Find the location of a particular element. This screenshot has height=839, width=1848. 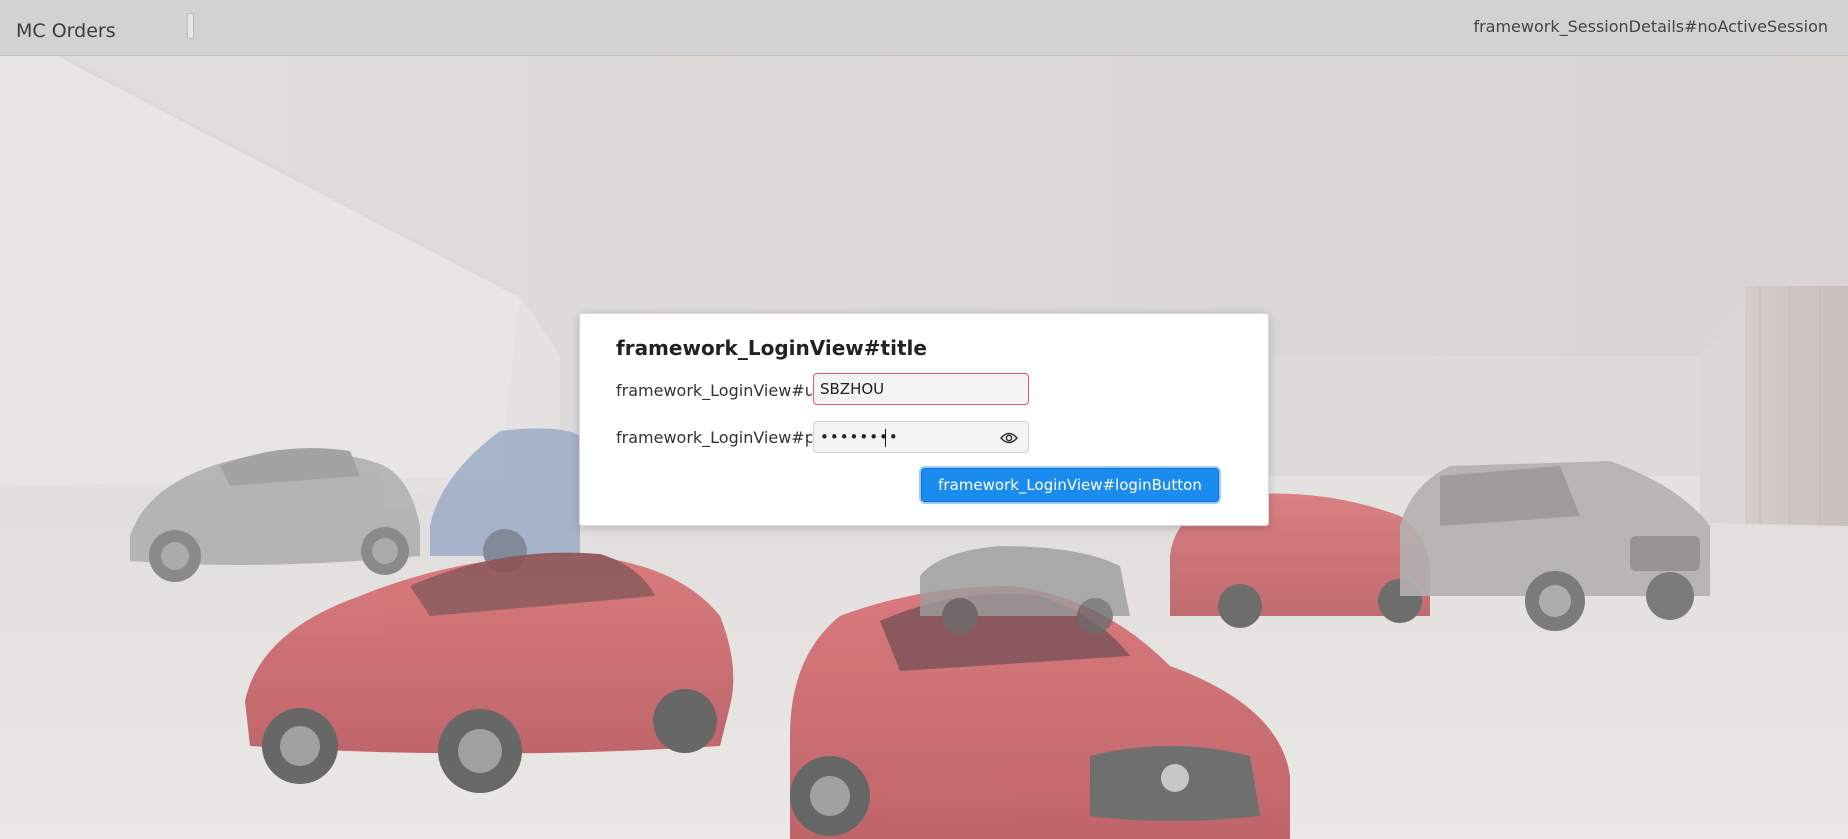

menu-toggle-handle is located at coordinates (190, 26).